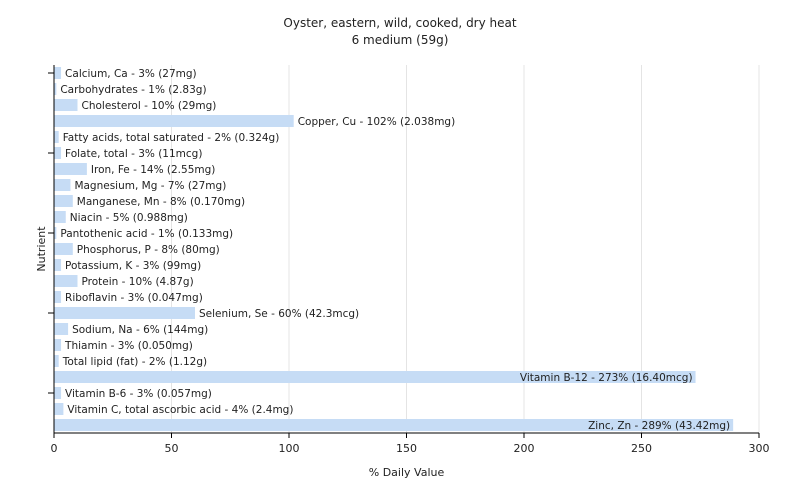 The image size is (800, 500). I want to click on x-tick-label: 200, so click(524, 448).